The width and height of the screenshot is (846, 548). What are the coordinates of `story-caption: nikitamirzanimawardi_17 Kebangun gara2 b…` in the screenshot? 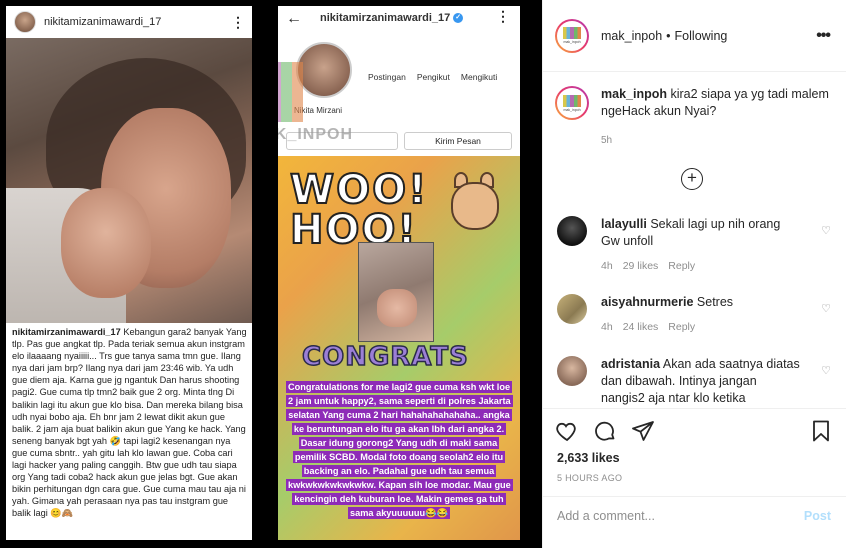 It's located at (130, 423).